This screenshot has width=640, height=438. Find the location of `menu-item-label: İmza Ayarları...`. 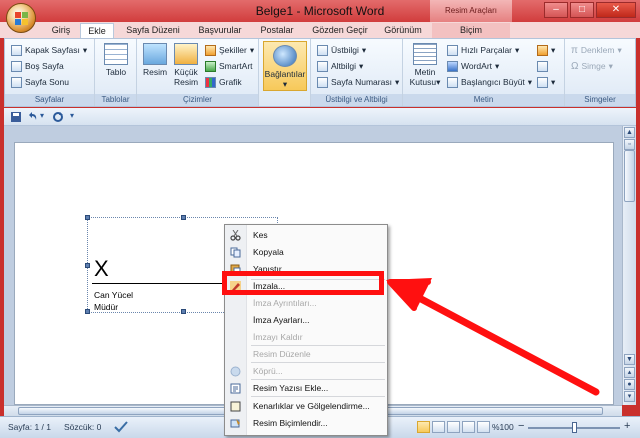

menu-item-label: İmza Ayarları... is located at coordinates (281, 320).